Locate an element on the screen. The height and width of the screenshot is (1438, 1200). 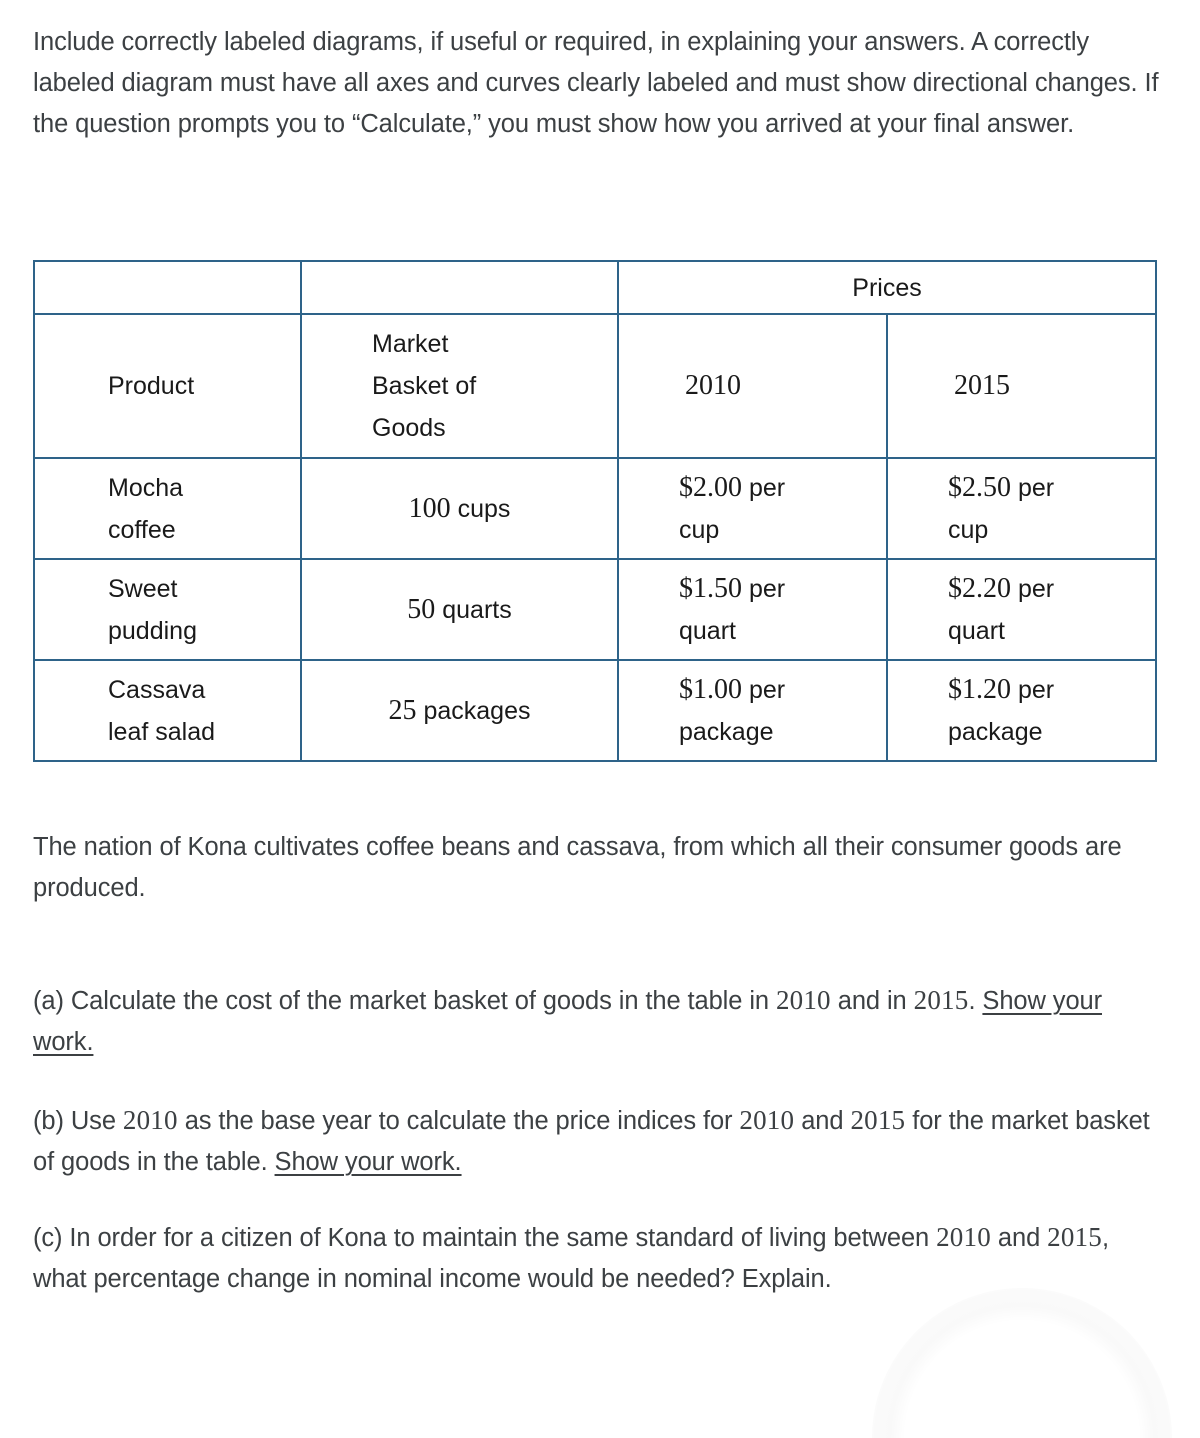
price-2015-unit: quart is located at coordinates (976, 630).